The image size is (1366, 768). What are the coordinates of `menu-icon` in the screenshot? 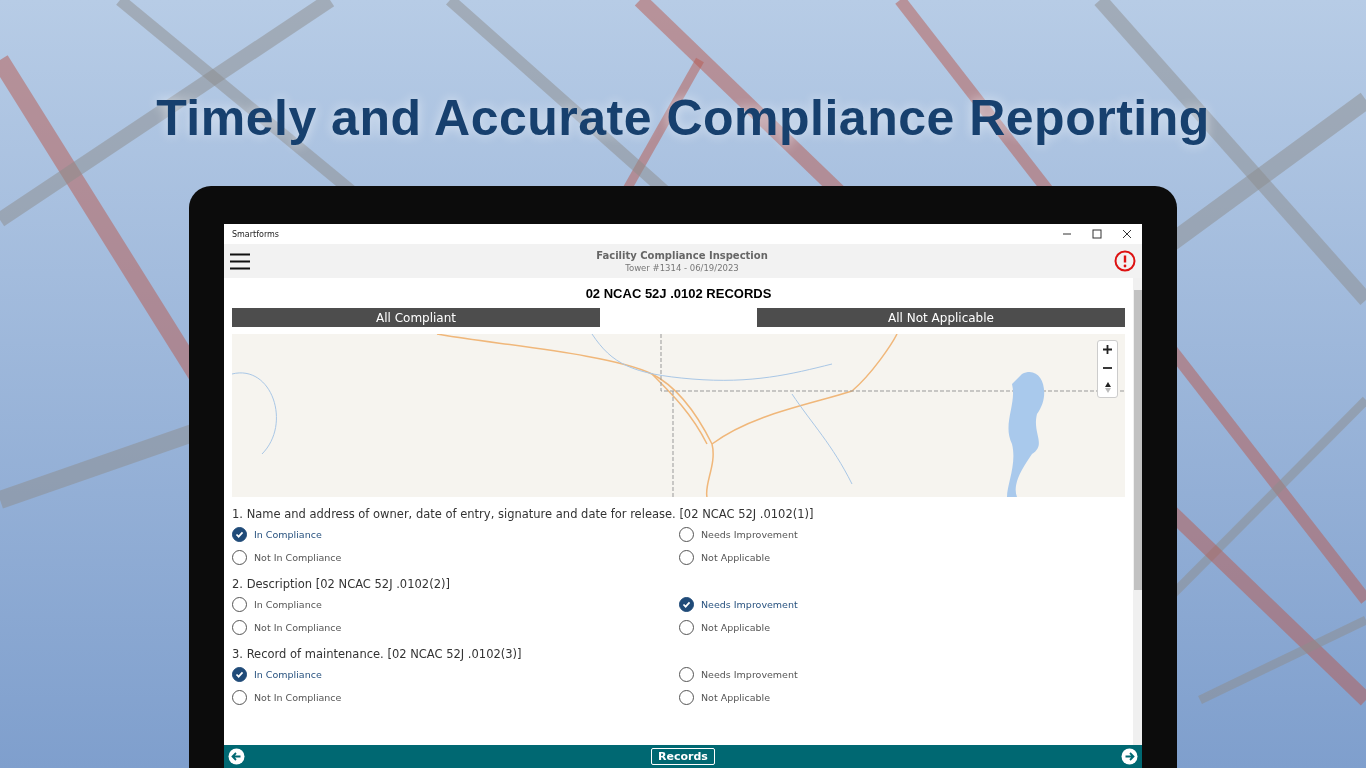 It's located at (240, 261).